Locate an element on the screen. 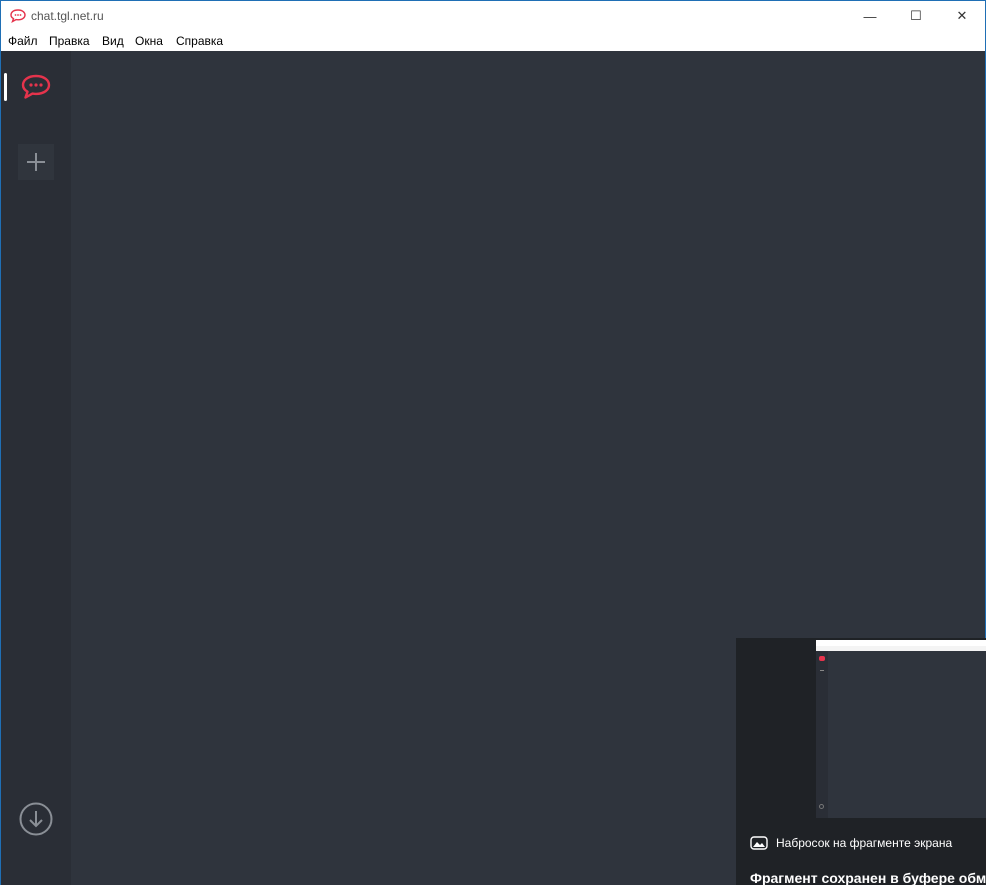 The image size is (986, 885). window-title: chat.tgl.net.ru is located at coordinates (67, 16).